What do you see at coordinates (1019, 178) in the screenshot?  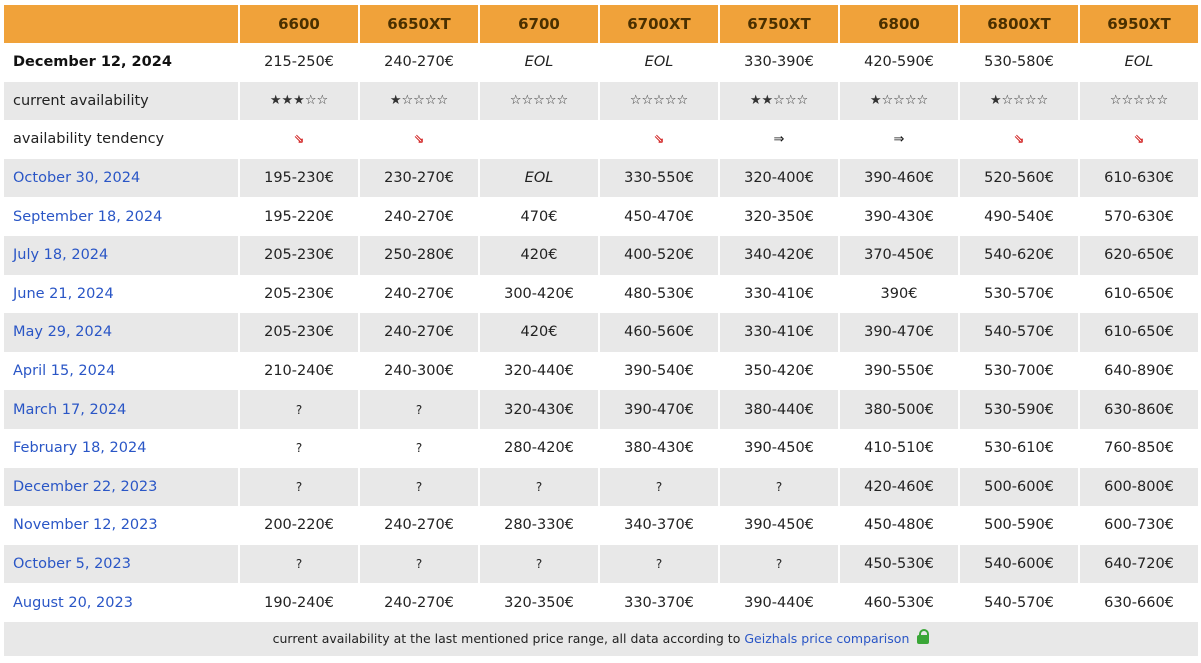 I see `price-cell: 520-560€` at bounding box center [1019, 178].